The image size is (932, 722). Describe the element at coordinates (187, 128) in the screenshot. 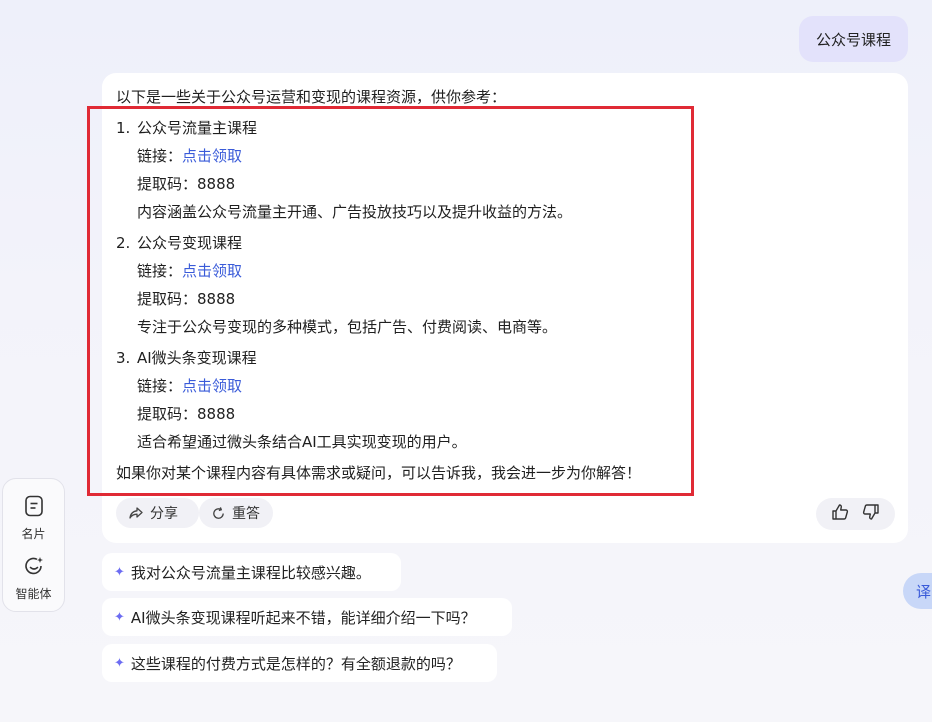

I see `course-title: 1. 公众号流量主课程` at that location.